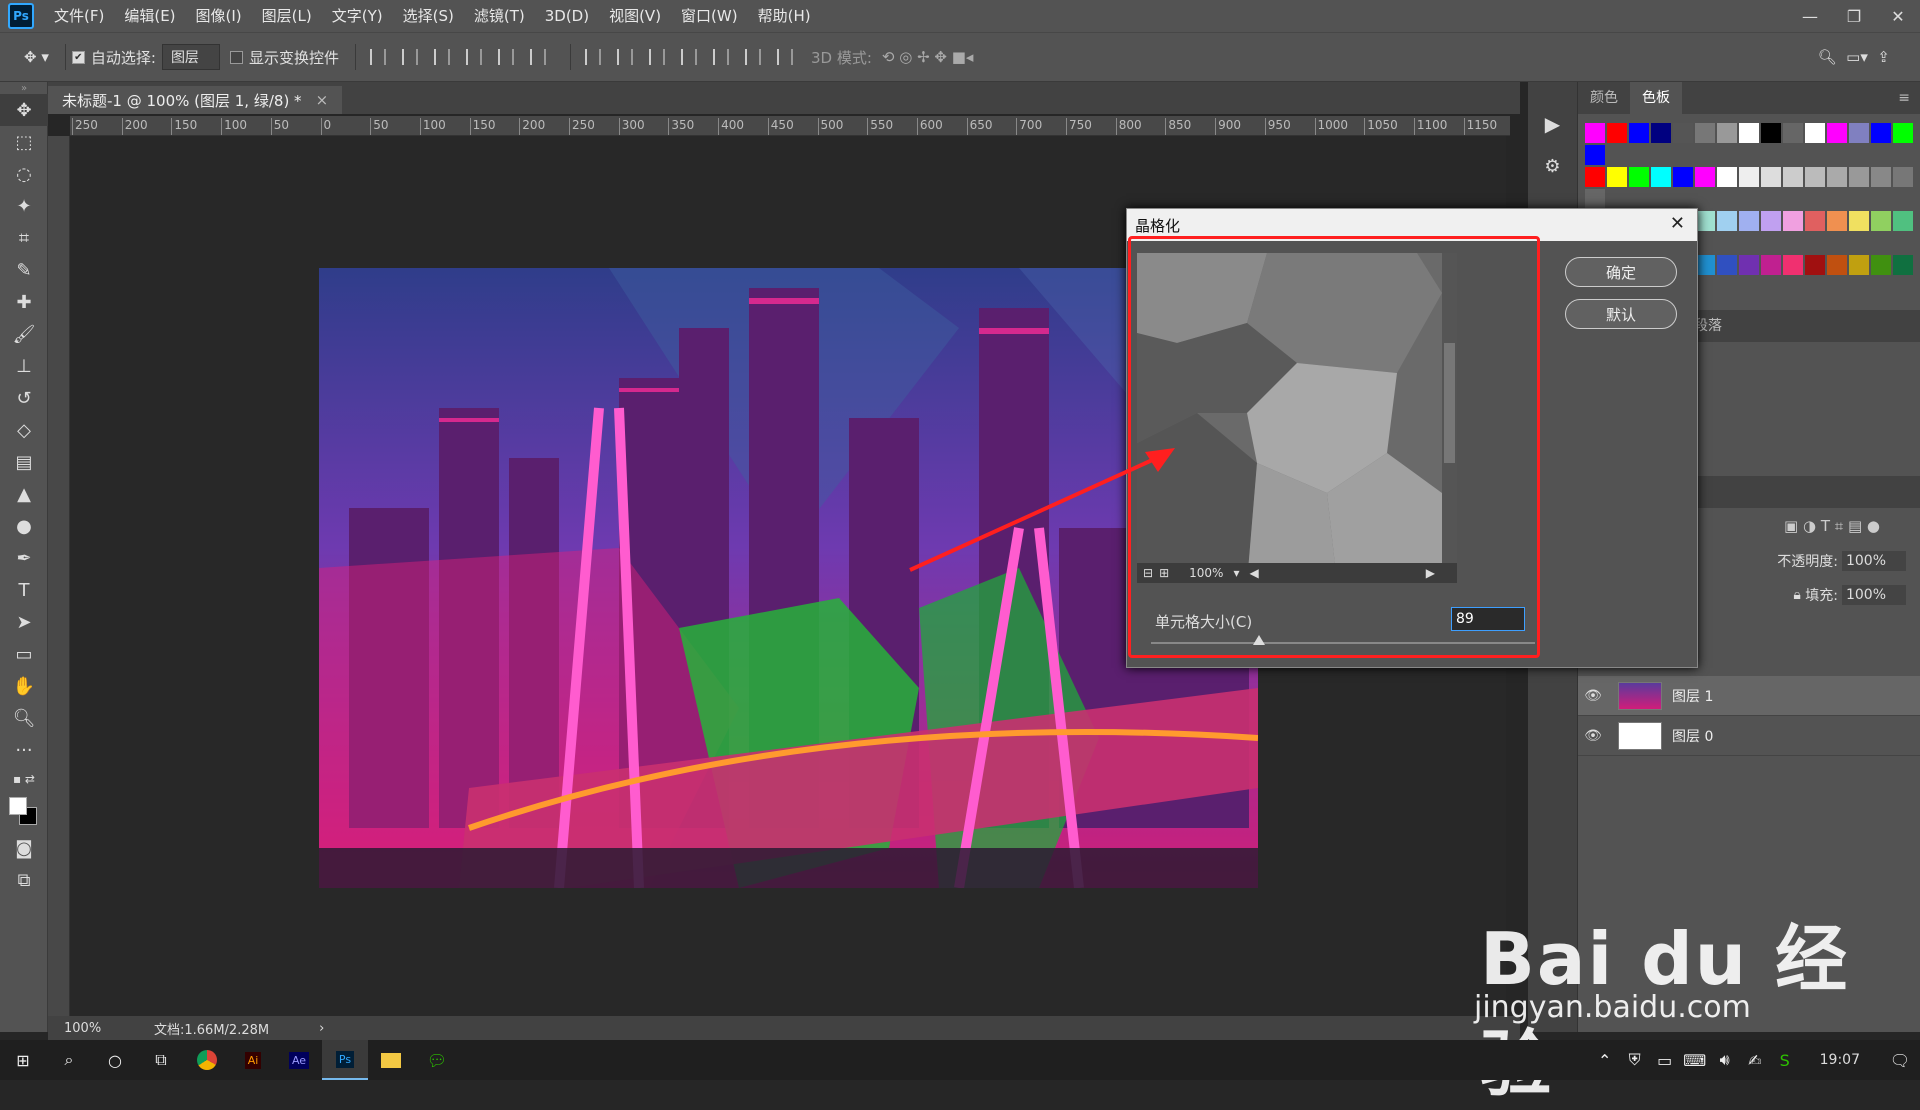 The image size is (1920, 1110). I want to click on after-effects-icon: Ae, so click(299, 1060).